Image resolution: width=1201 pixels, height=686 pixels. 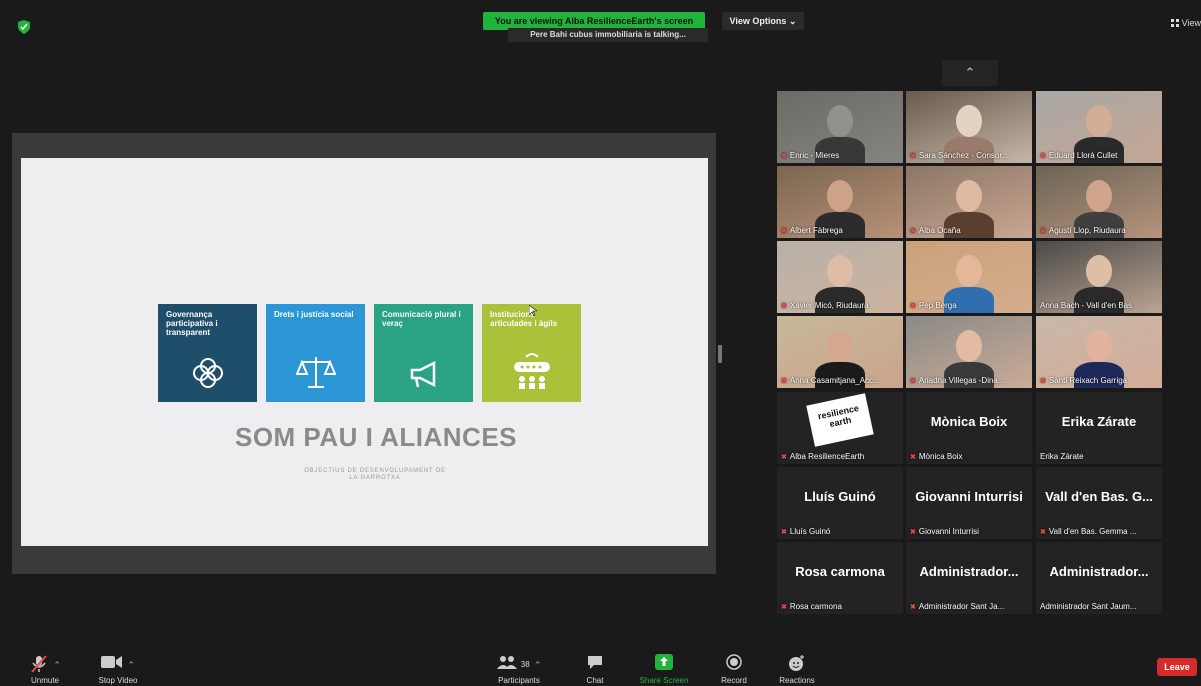 What do you see at coordinates (840, 231) in the screenshot?
I see `participant-name-label: ✖ Albert Fàbrega` at bounding box center [840, 231].